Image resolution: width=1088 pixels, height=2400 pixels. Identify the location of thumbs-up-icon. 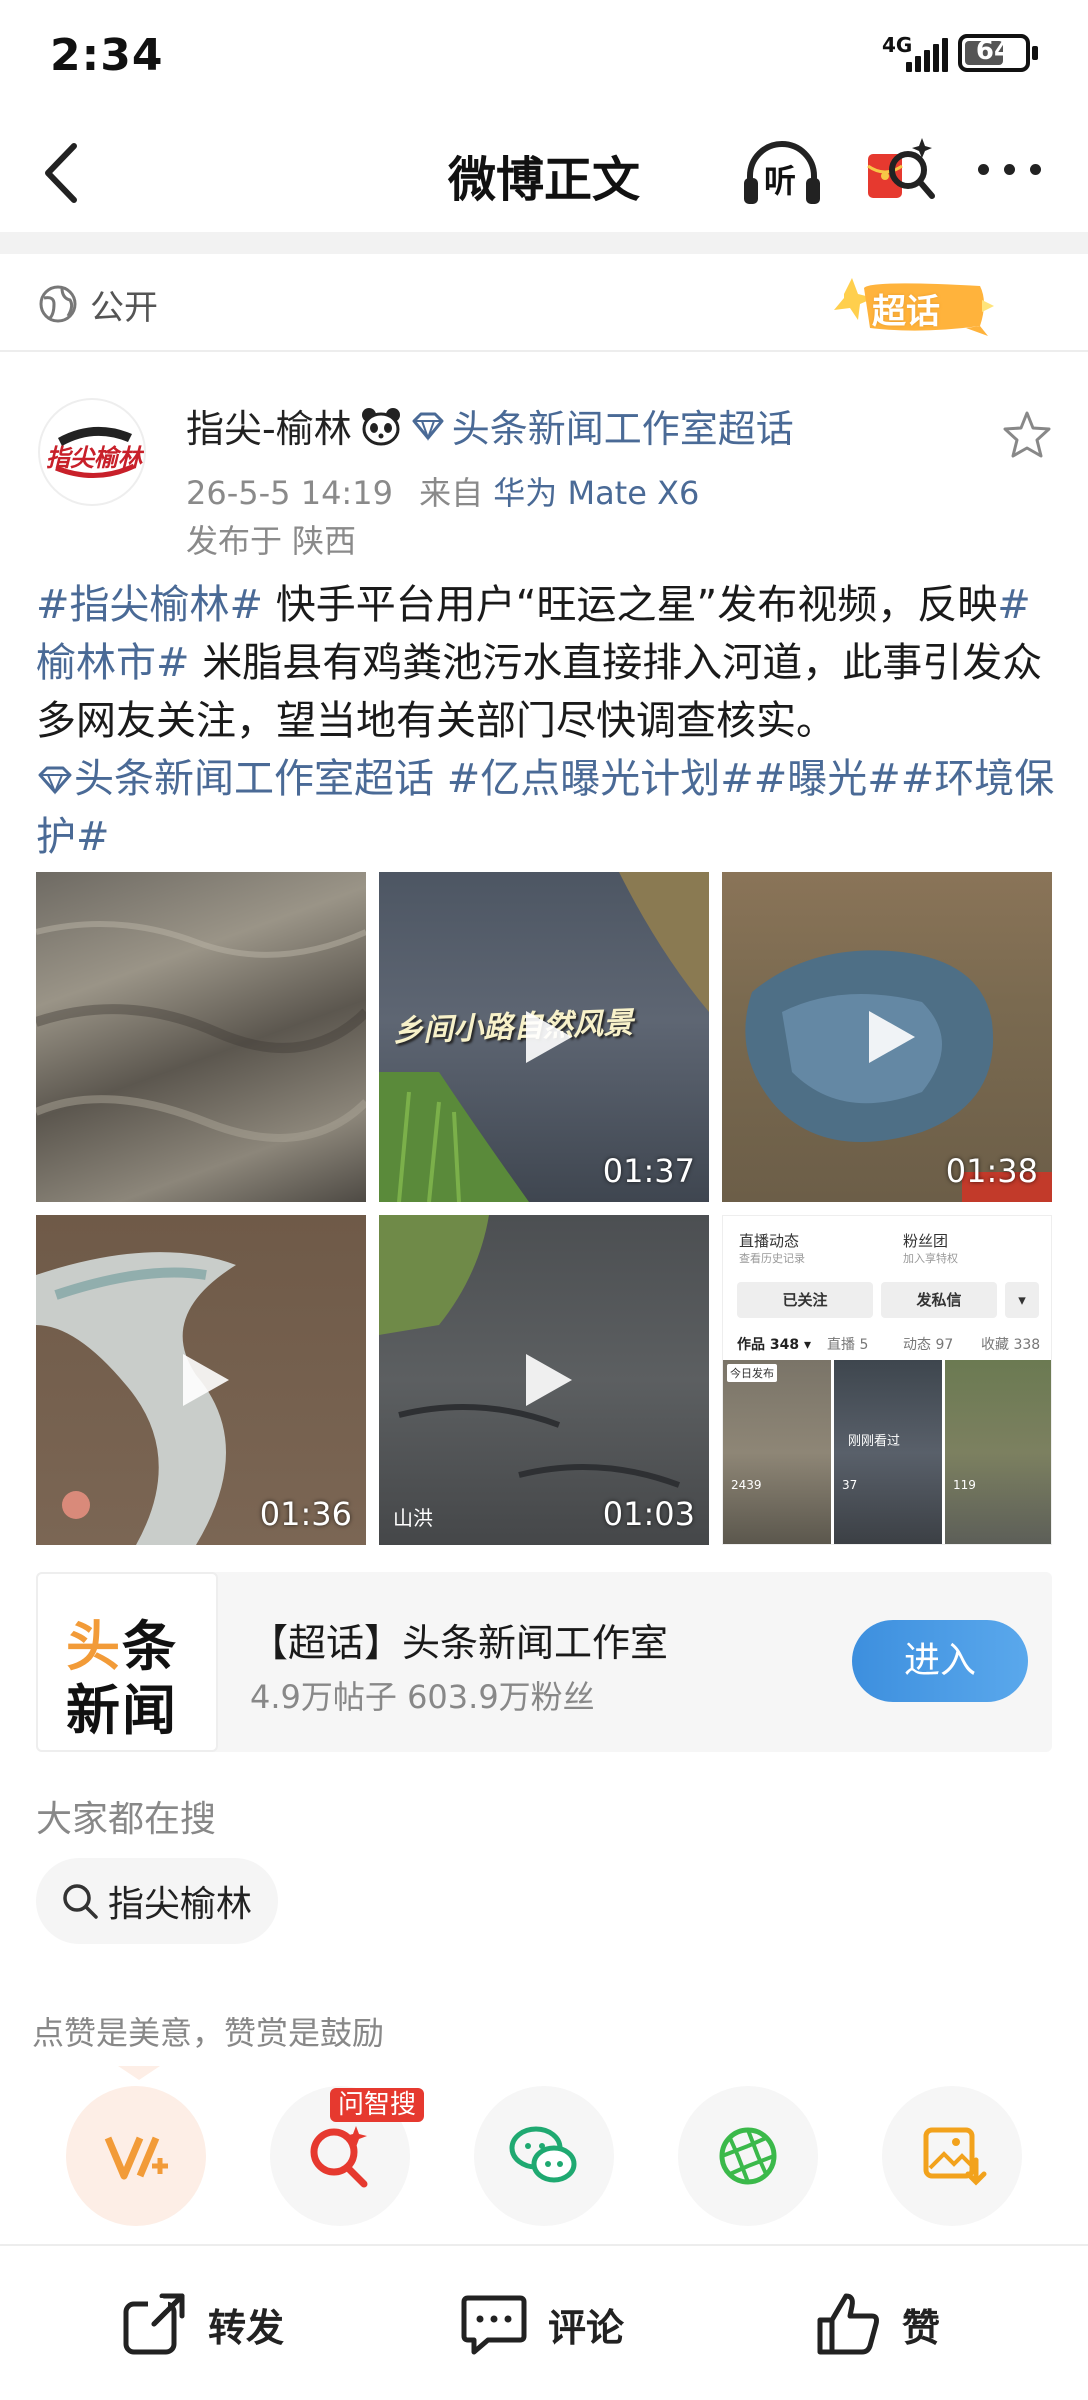
(848, 2324).